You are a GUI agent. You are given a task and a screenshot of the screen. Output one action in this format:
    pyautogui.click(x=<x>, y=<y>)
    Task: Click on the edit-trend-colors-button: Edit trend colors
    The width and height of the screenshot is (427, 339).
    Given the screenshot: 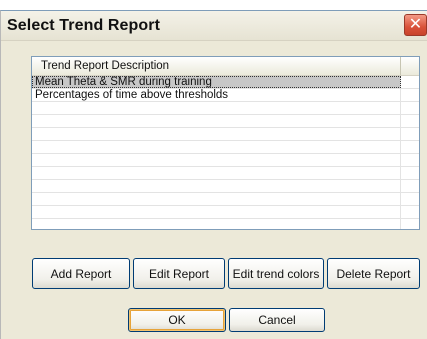 What is the action you would take?
    pyautogui.click(x=276, y=273)
    